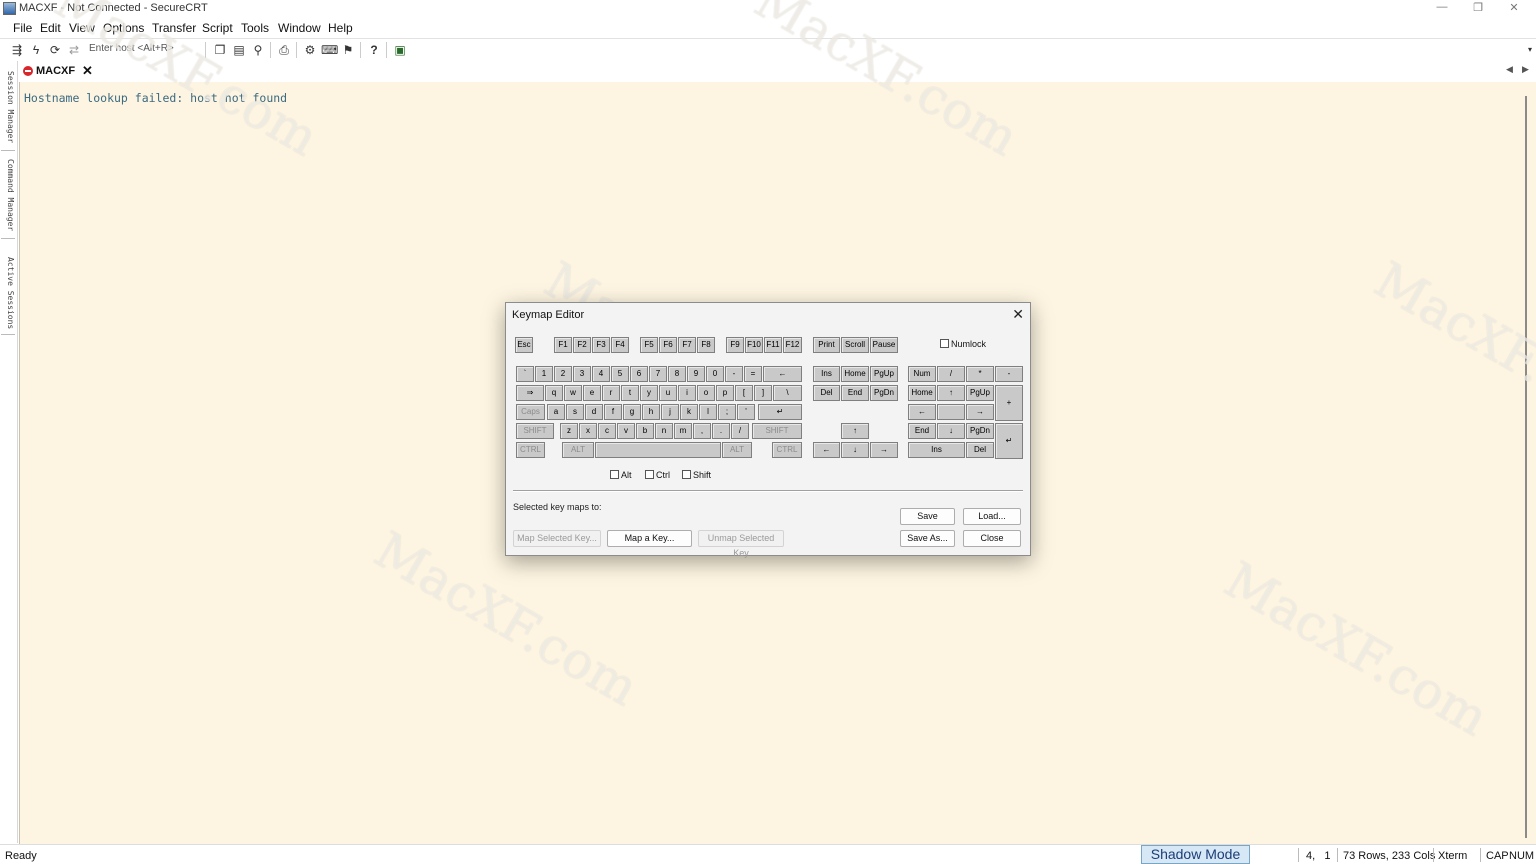  Describe the element at coordinates (645, 431) in the screenshot. I see `key-b: b` at that location.